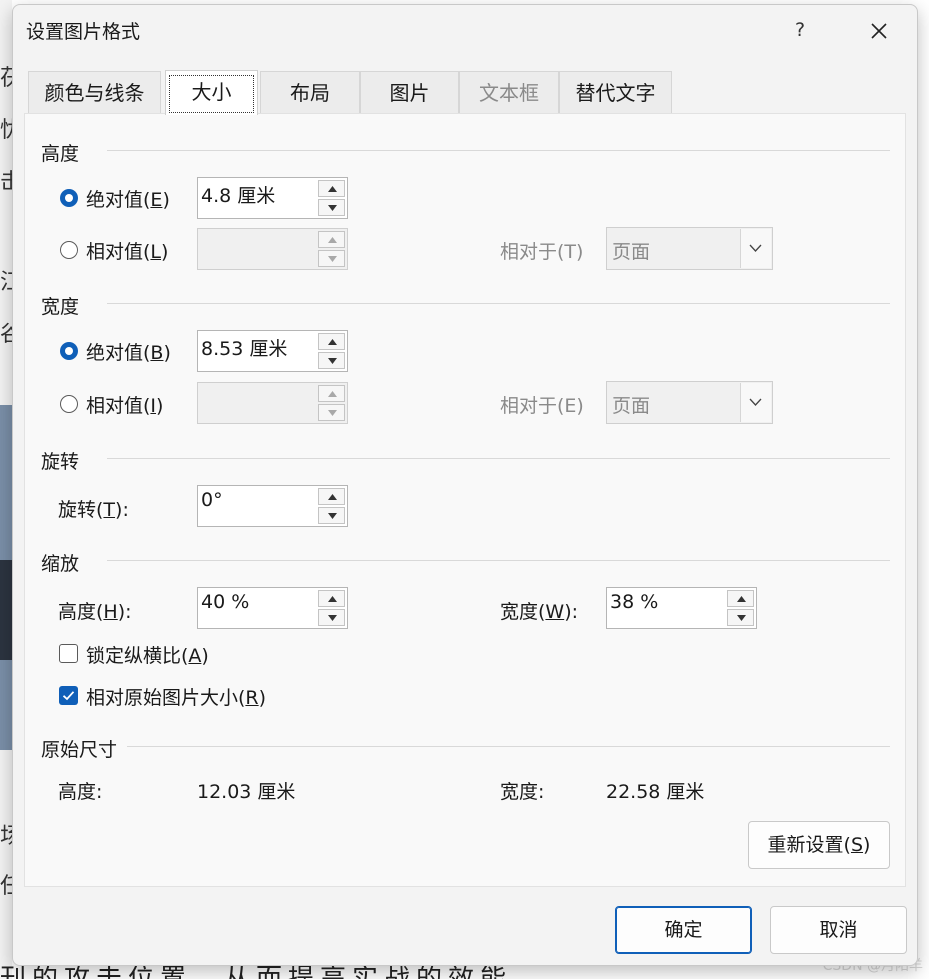  I want to click on width-absolute-radio, so click(69, 351).